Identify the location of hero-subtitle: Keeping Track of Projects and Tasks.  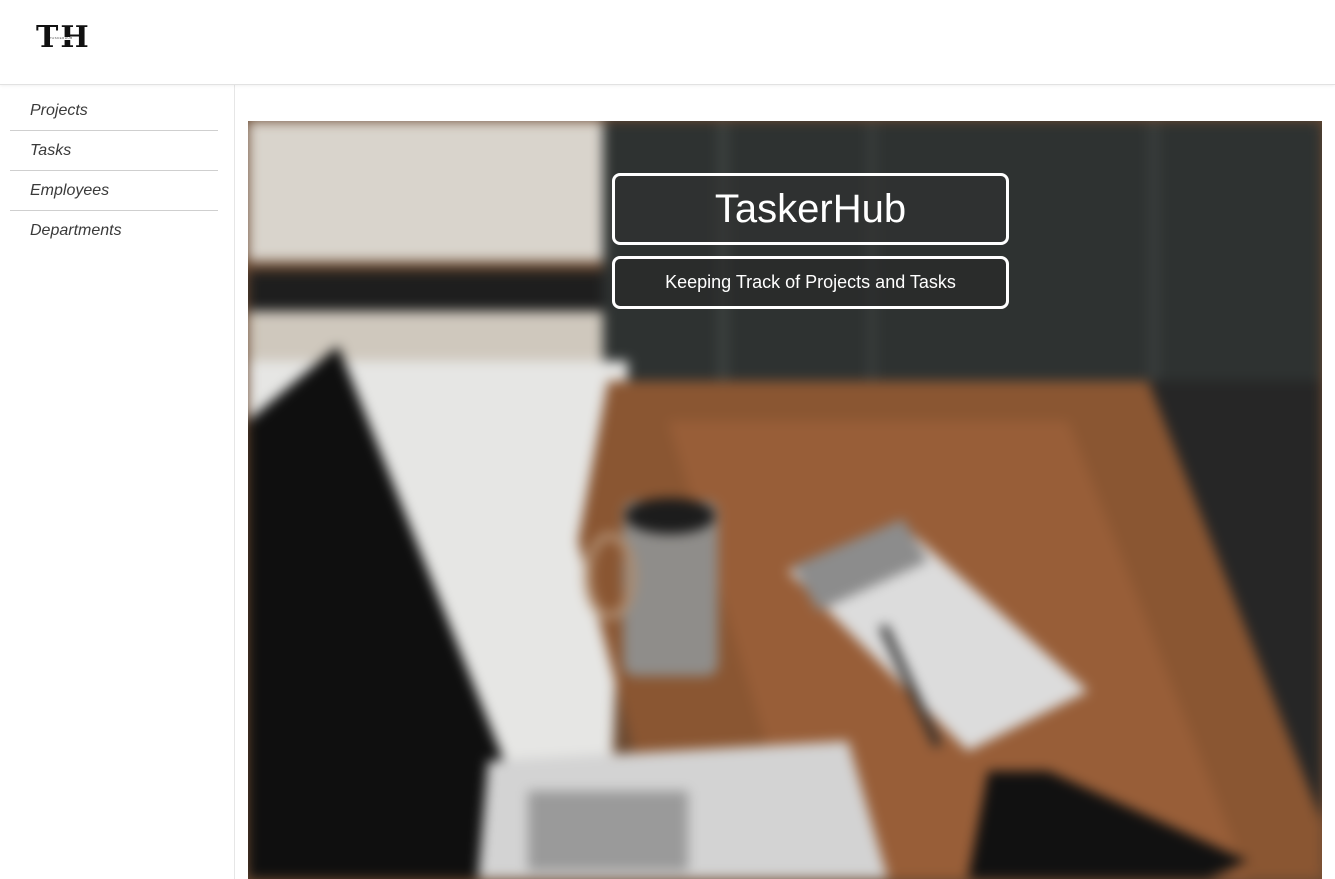
(810, 282).